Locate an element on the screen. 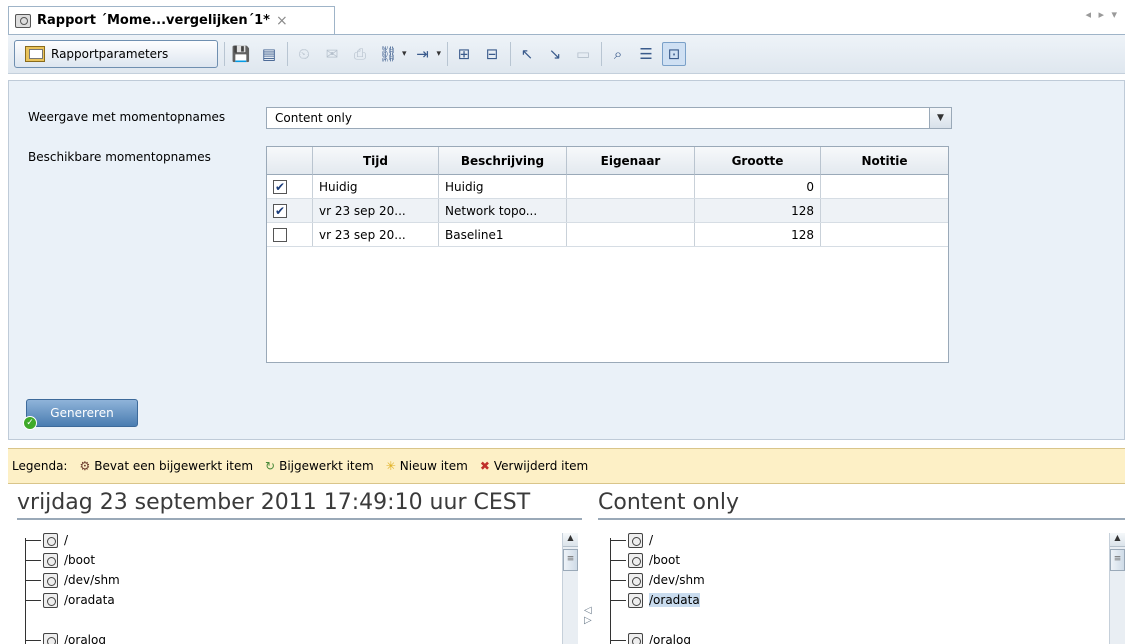  chevron-down-icon: ▼ is located at coordinates (940, 118).